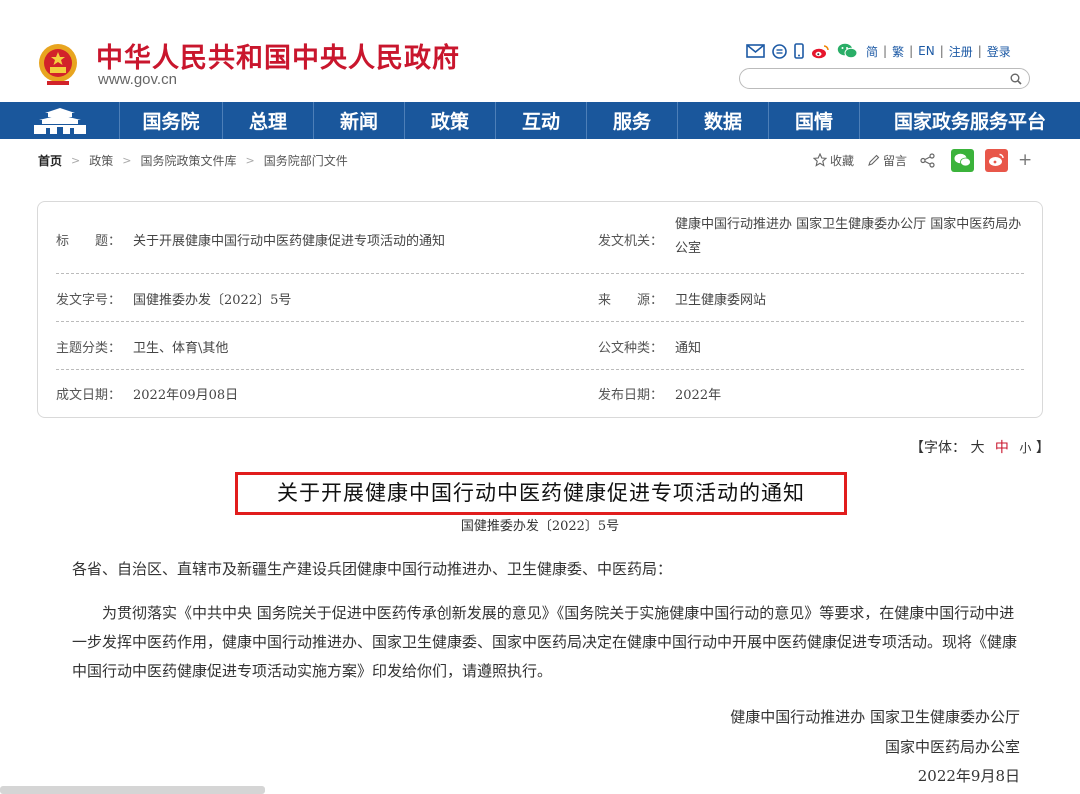  I want to click on breadcrumb-home: 首页, so click(50, 160).